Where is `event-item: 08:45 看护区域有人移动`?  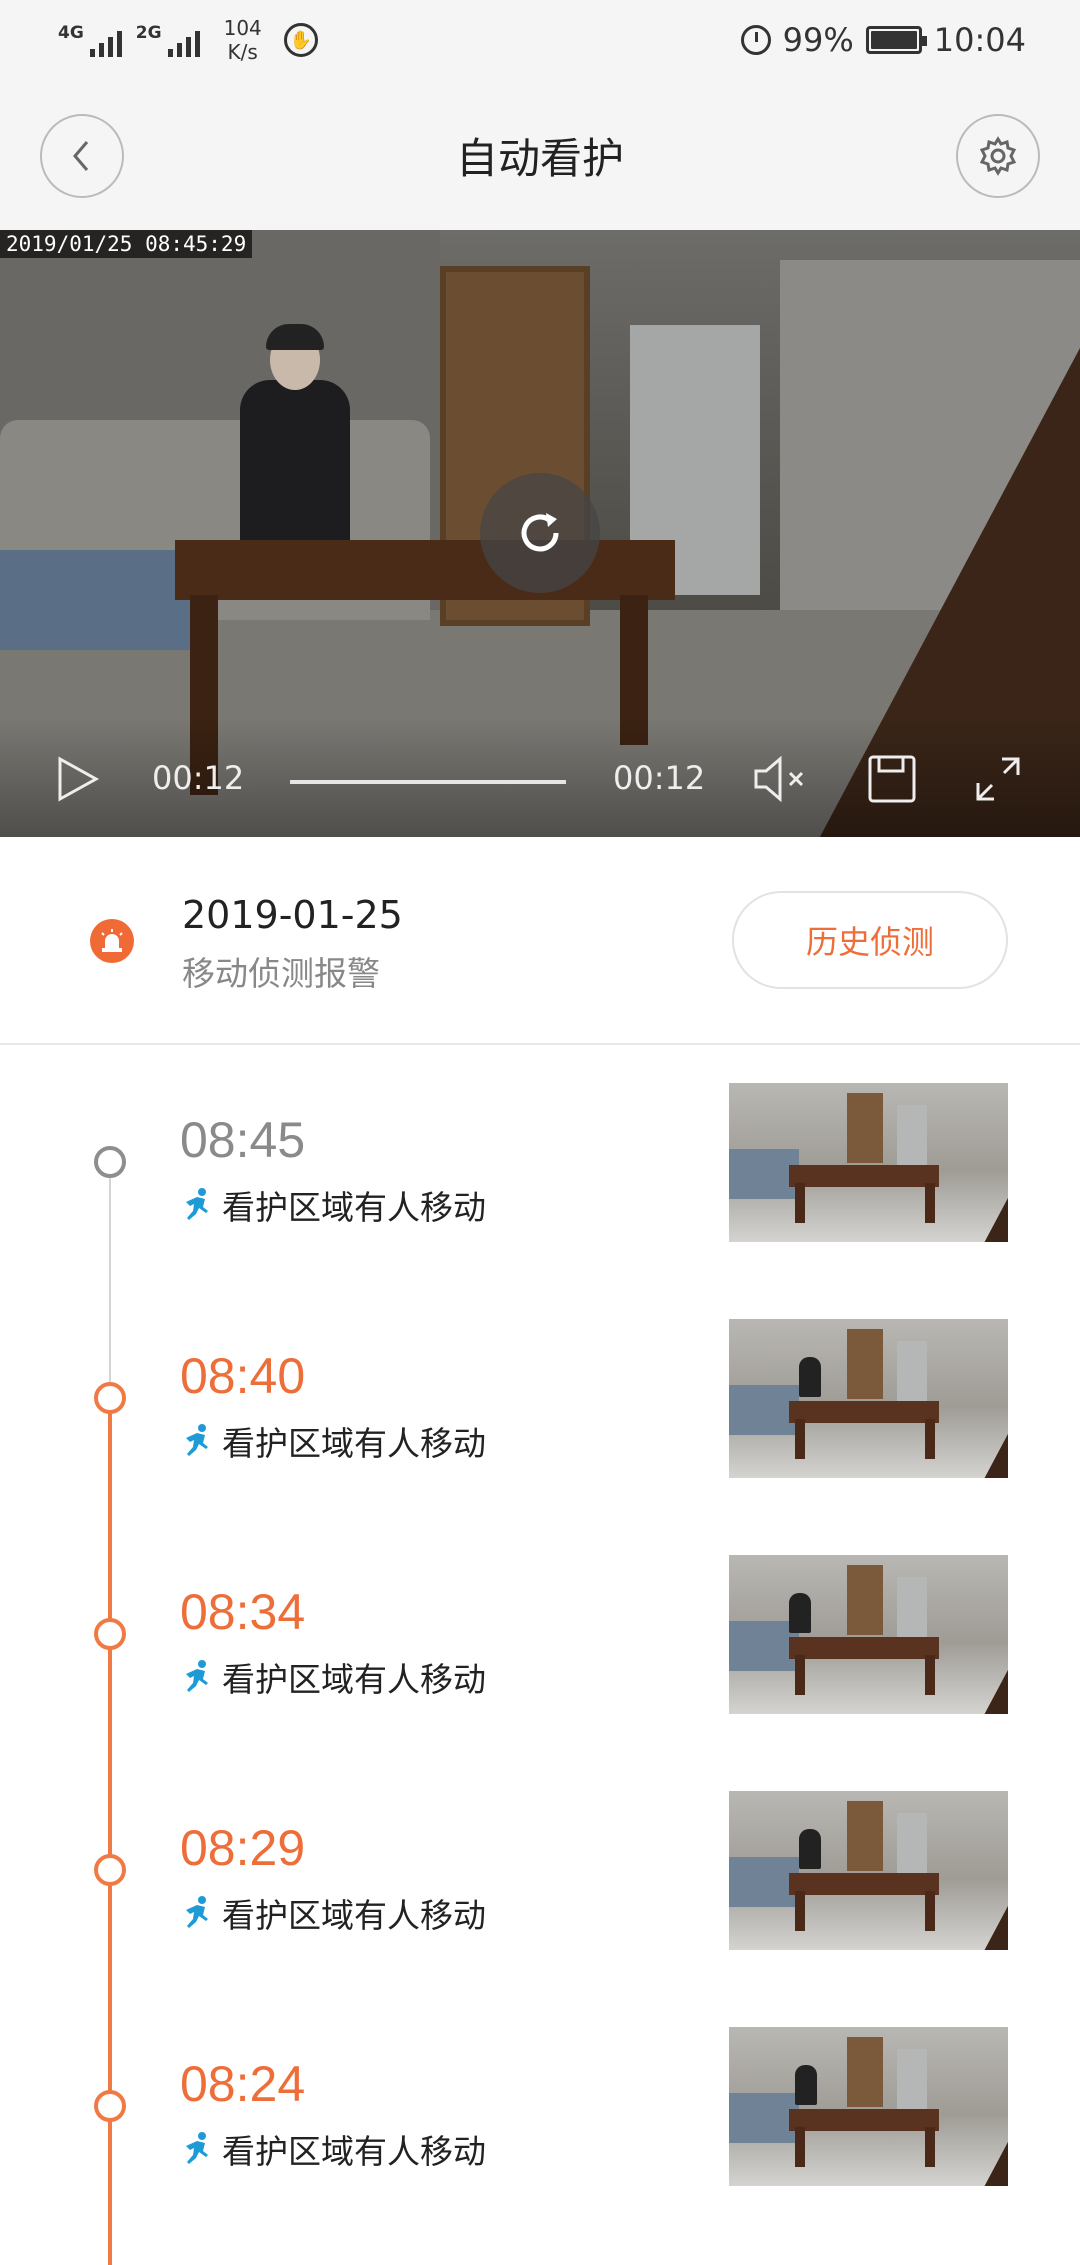 event-item: 08:45 看护区域有人移动 is located at coordinates (540, 1163).